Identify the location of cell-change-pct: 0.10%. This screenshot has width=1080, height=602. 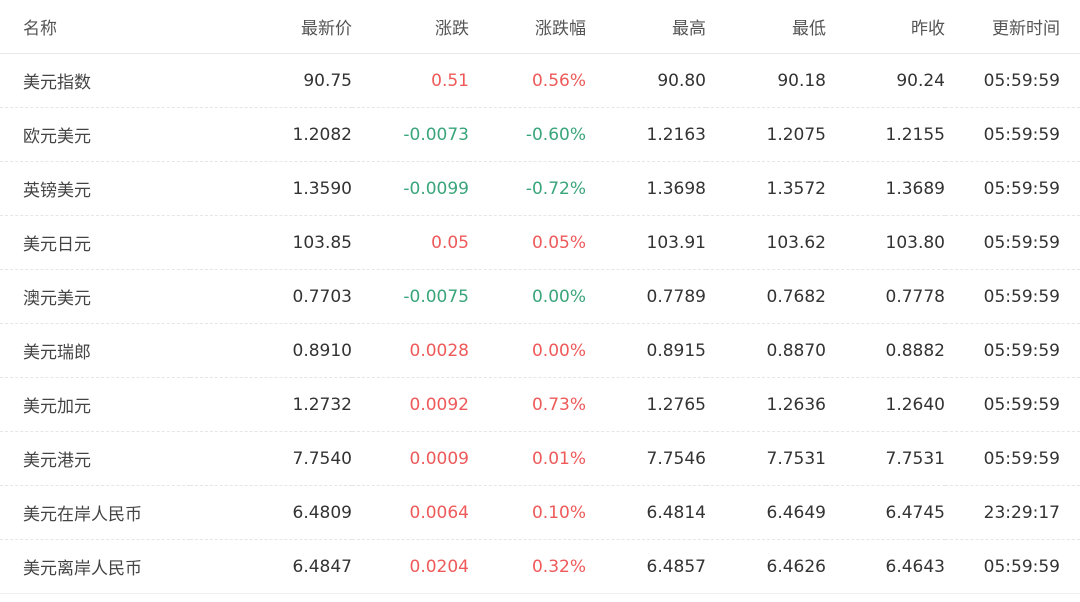
(527, 512).